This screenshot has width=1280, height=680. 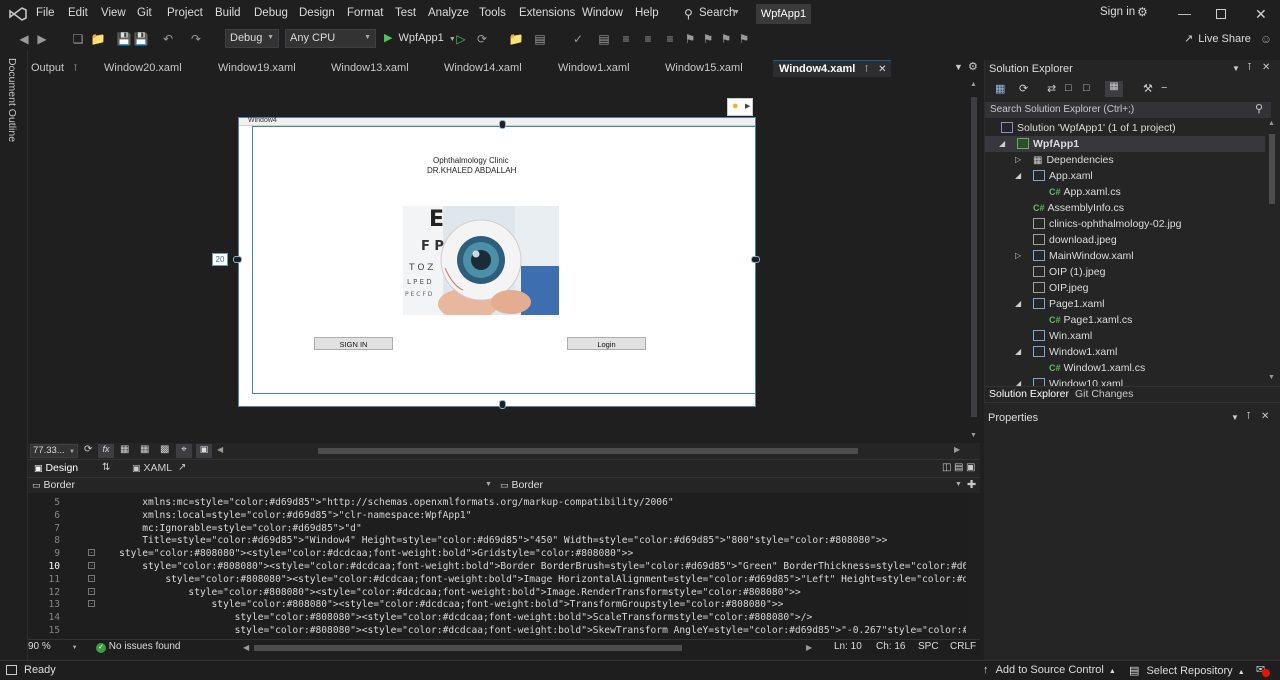 I want to click on tree-item: Win.xaml, so click(x=1125, y=336).